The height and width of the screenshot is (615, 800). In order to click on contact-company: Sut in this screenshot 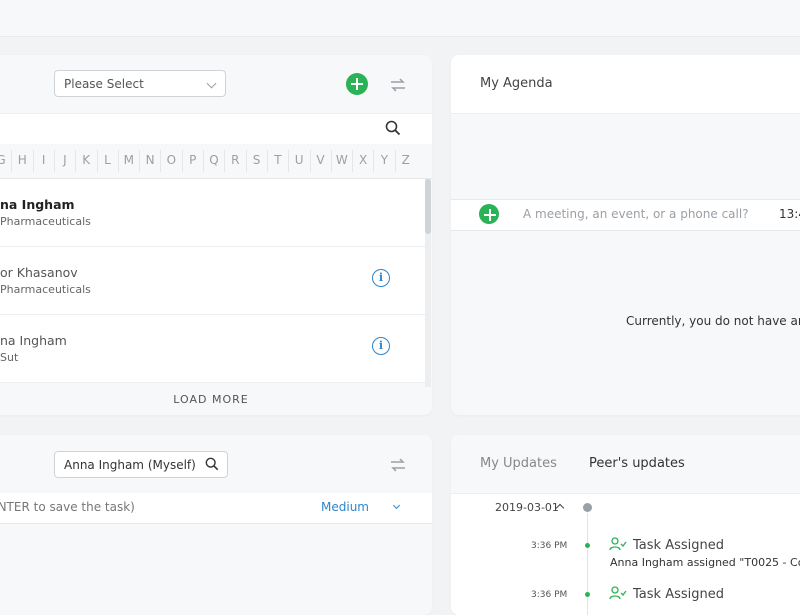, I will do `click(9, 357)`.